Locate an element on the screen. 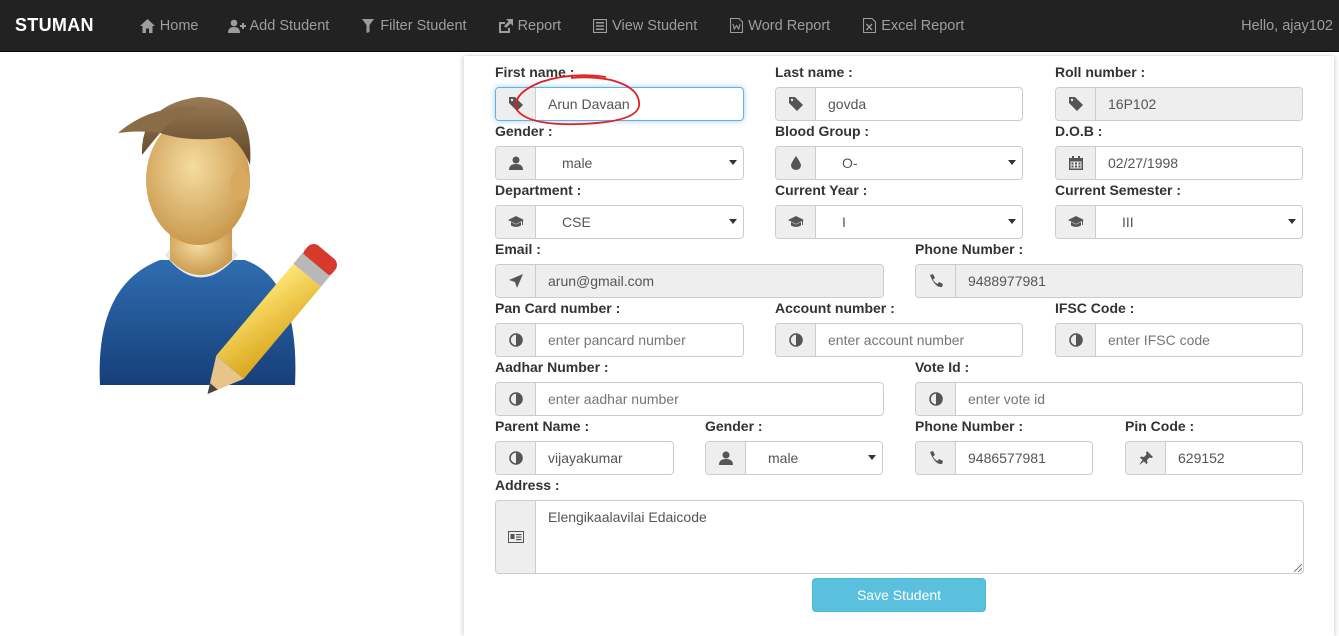 The height and width of the screenshot is (636, 1339). home-icon is located at coordinates (148, 26).